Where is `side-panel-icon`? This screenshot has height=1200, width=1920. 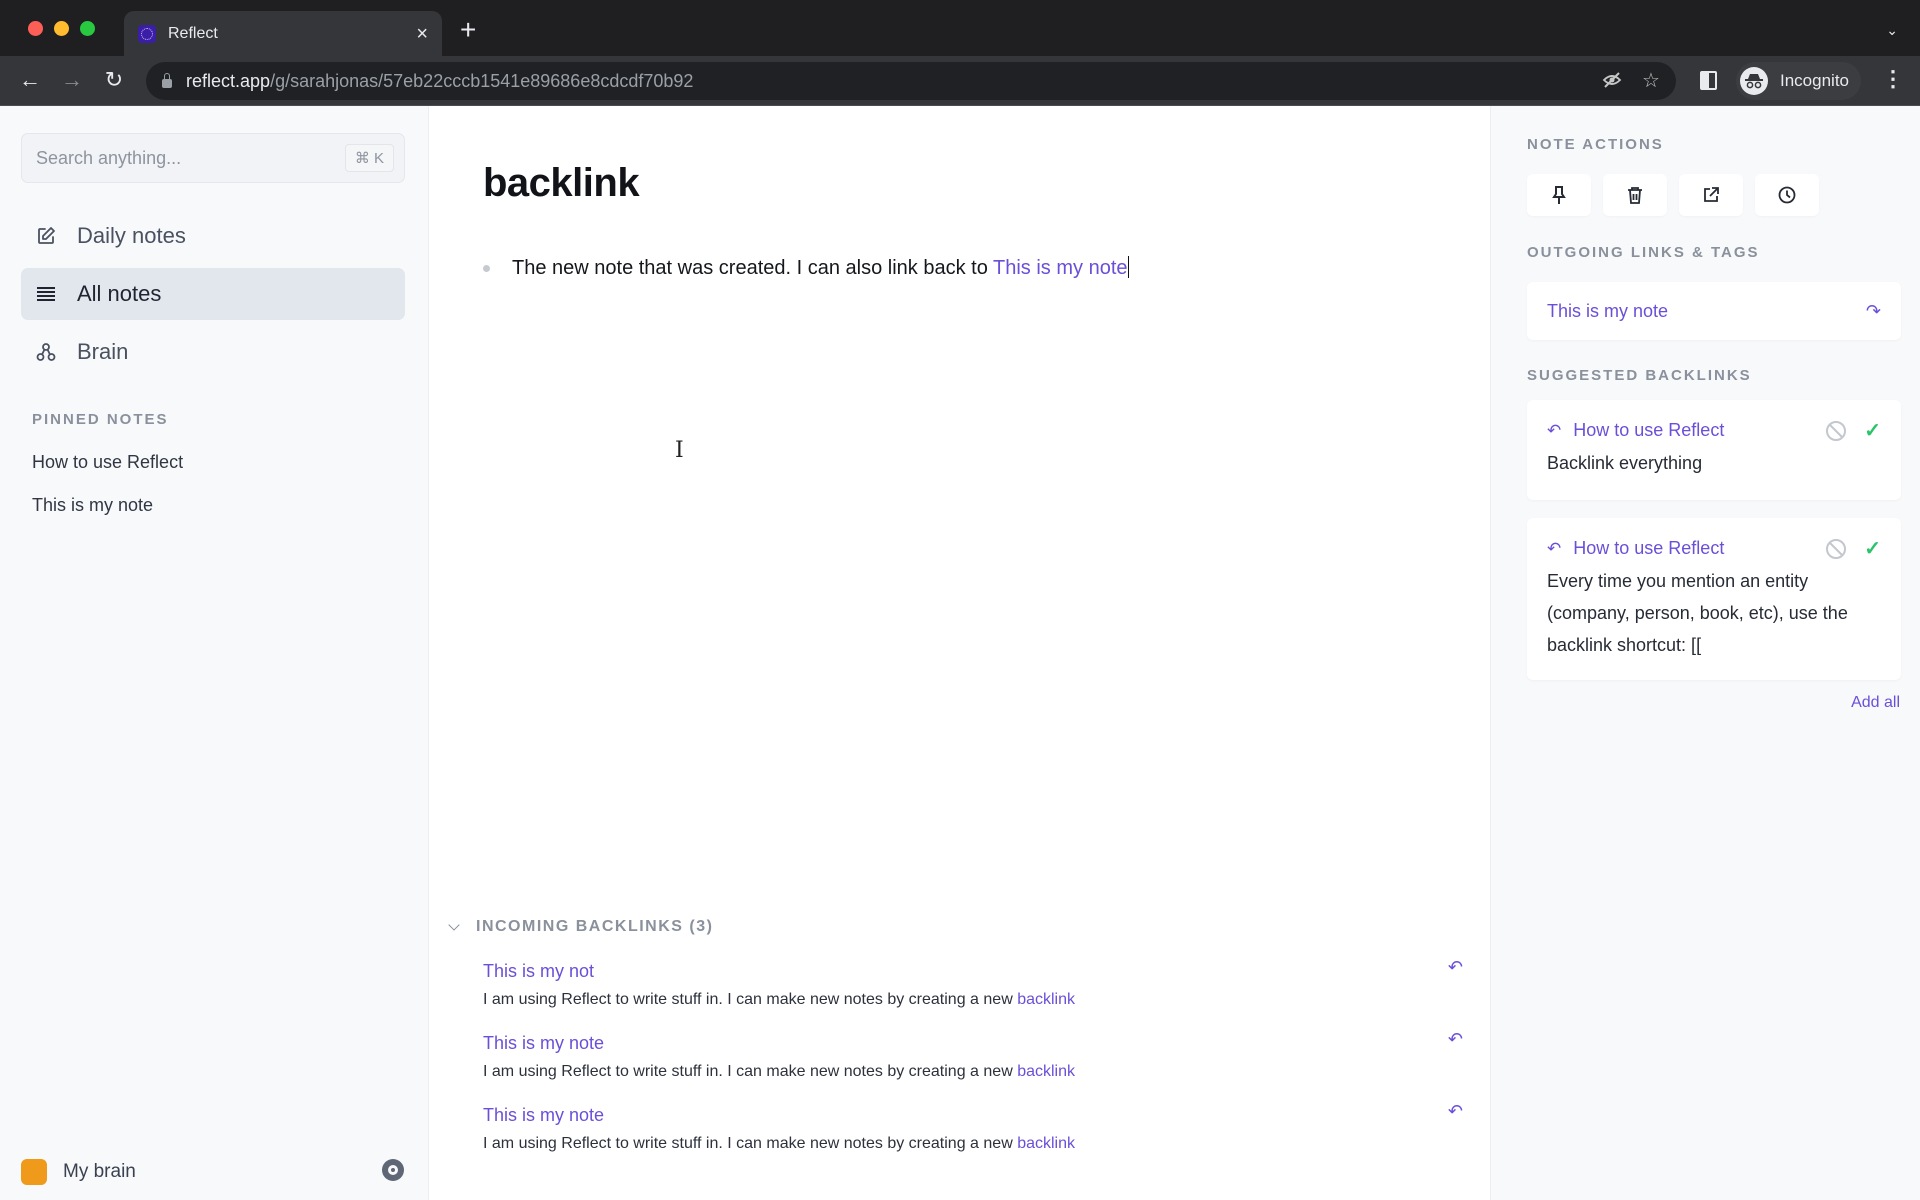 side-panel-icon is located at coordinates (1708, 80).